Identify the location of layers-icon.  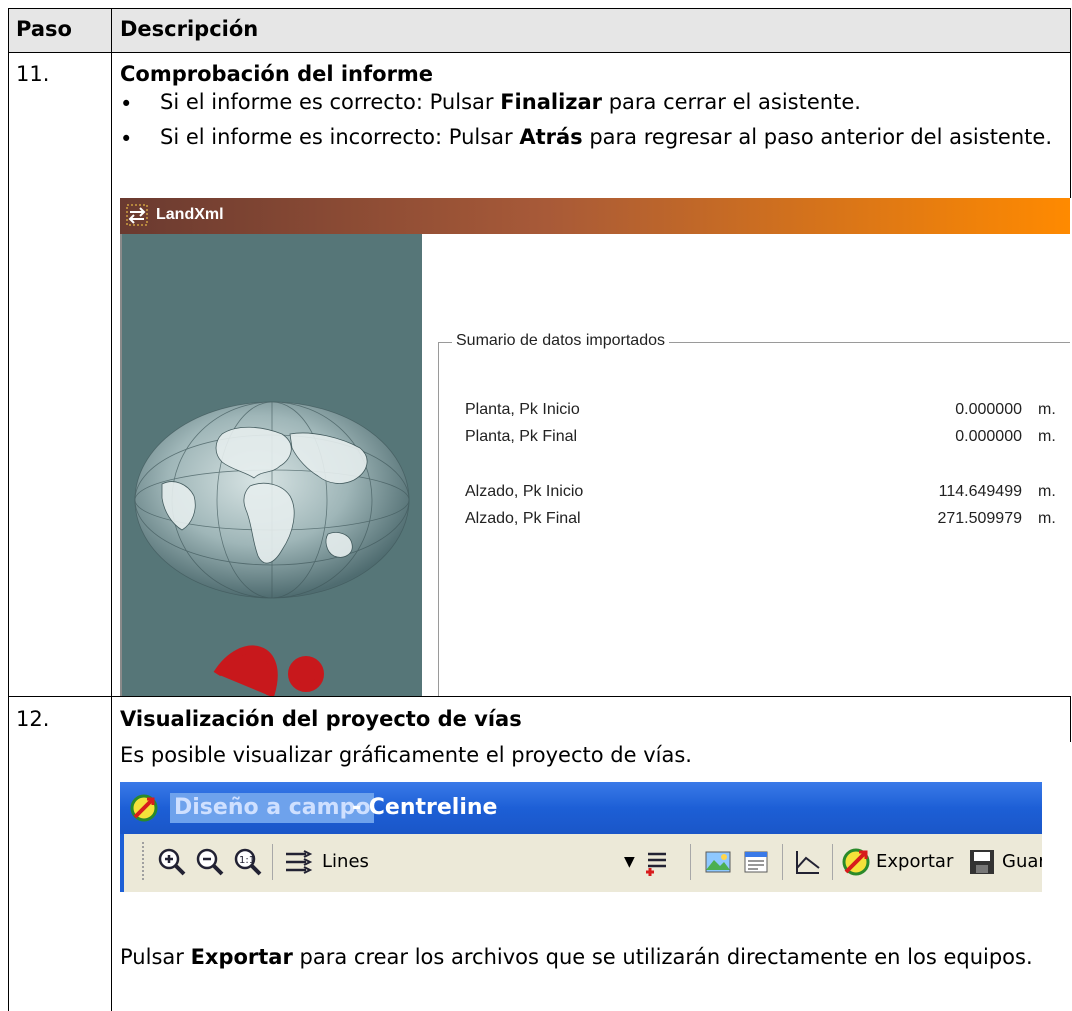
(298, 862).